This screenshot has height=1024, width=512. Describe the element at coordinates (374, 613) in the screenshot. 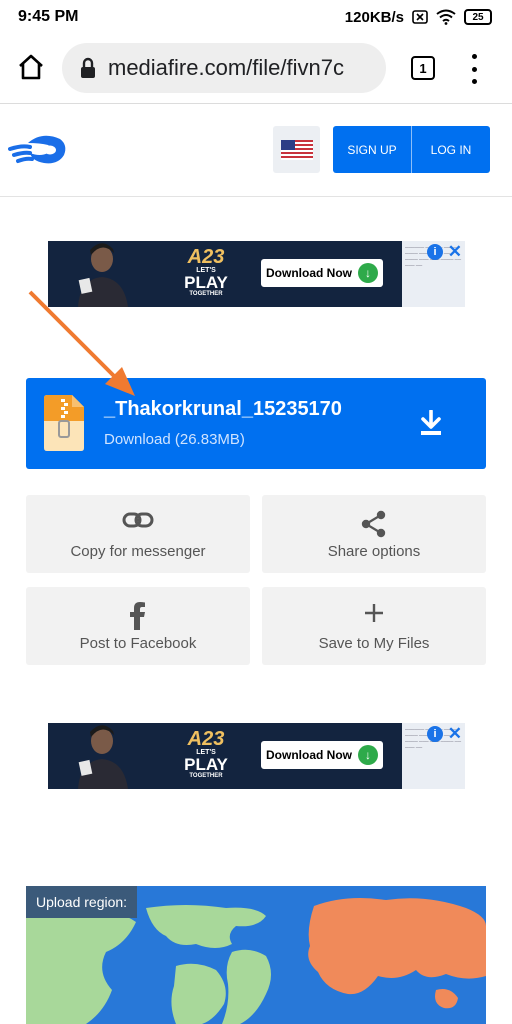

I see `plus-icon` at that location.